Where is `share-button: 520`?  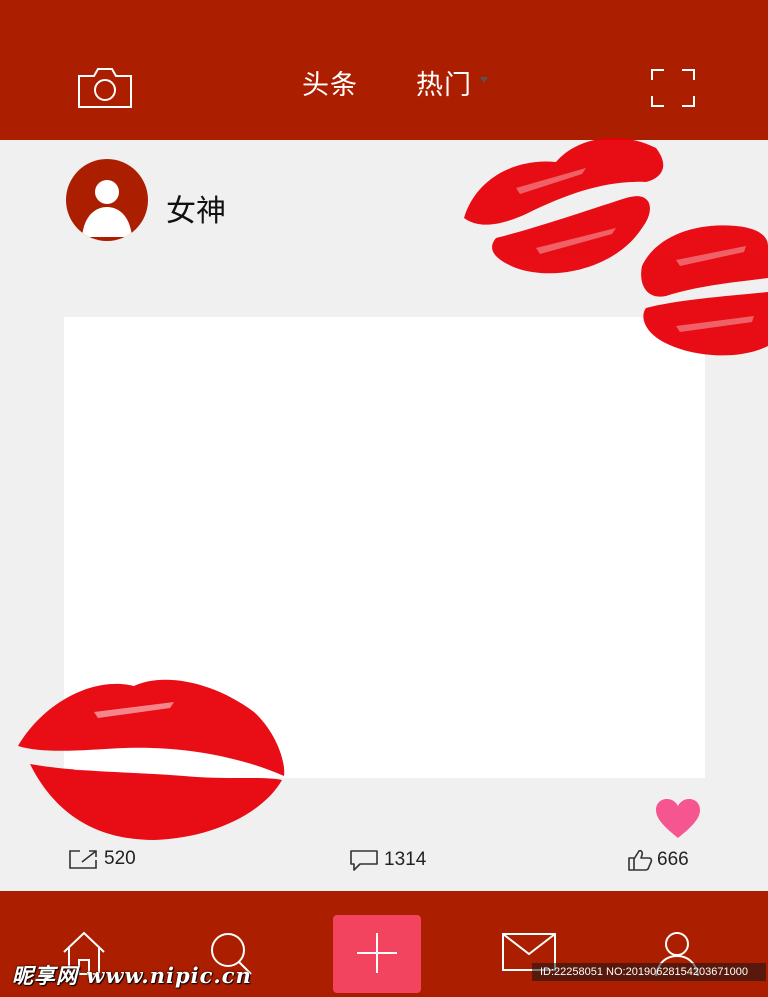 share-button: 520 is located at coordinates (102, 859).